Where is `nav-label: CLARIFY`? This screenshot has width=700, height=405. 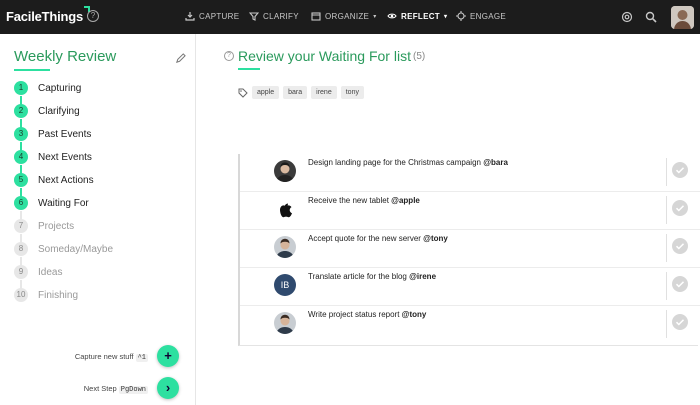 nav-label: CLARIFY is located at coordinates (281, 16).